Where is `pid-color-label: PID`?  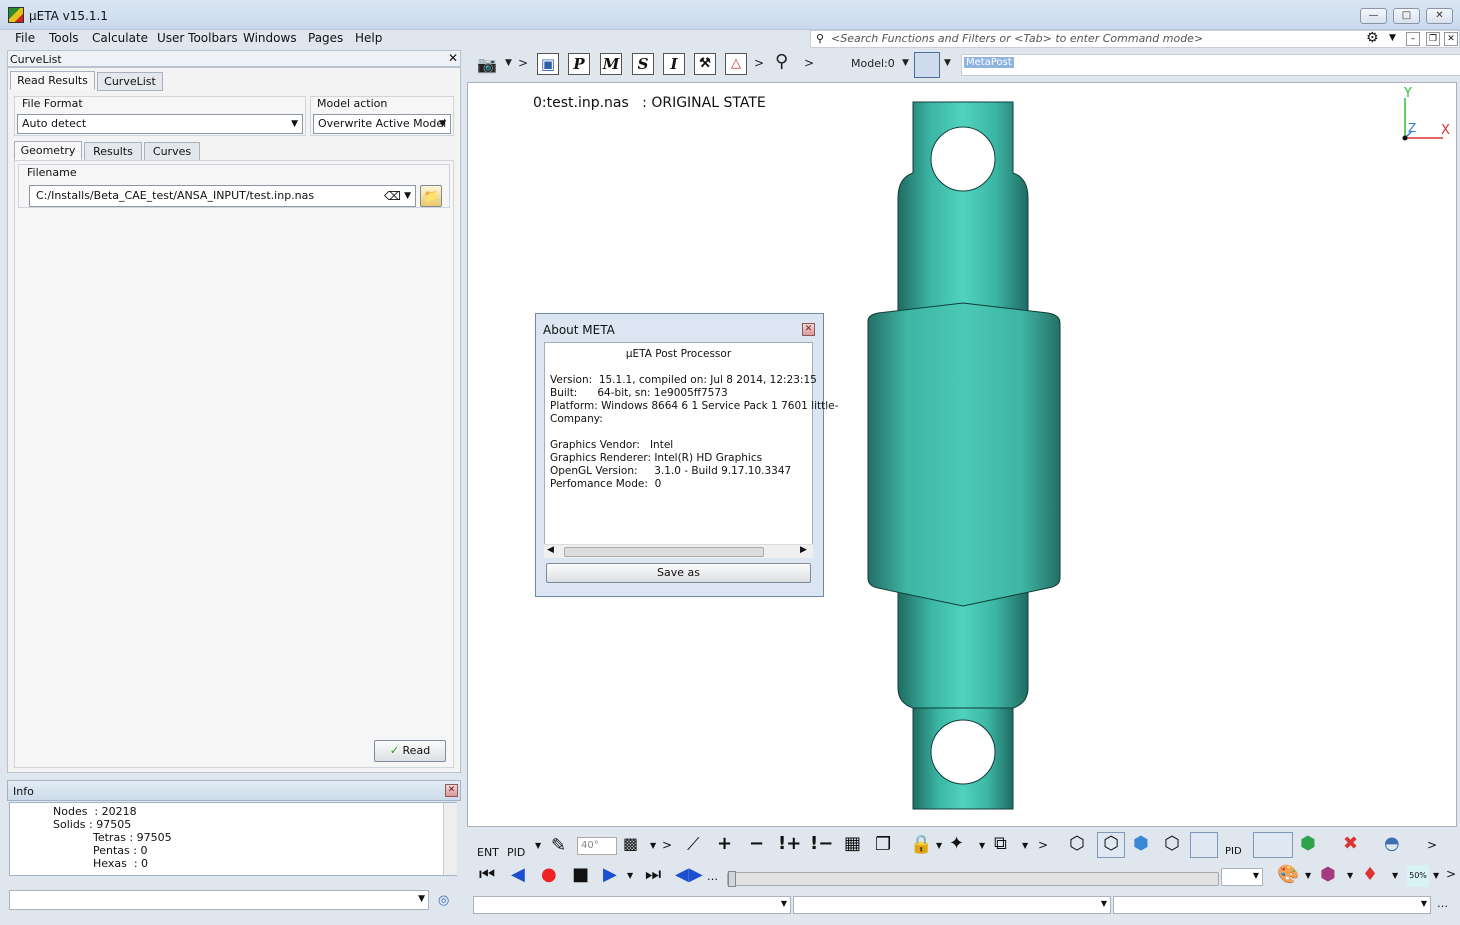 pid-color-label: PID is located at coordinates (1233, 851).